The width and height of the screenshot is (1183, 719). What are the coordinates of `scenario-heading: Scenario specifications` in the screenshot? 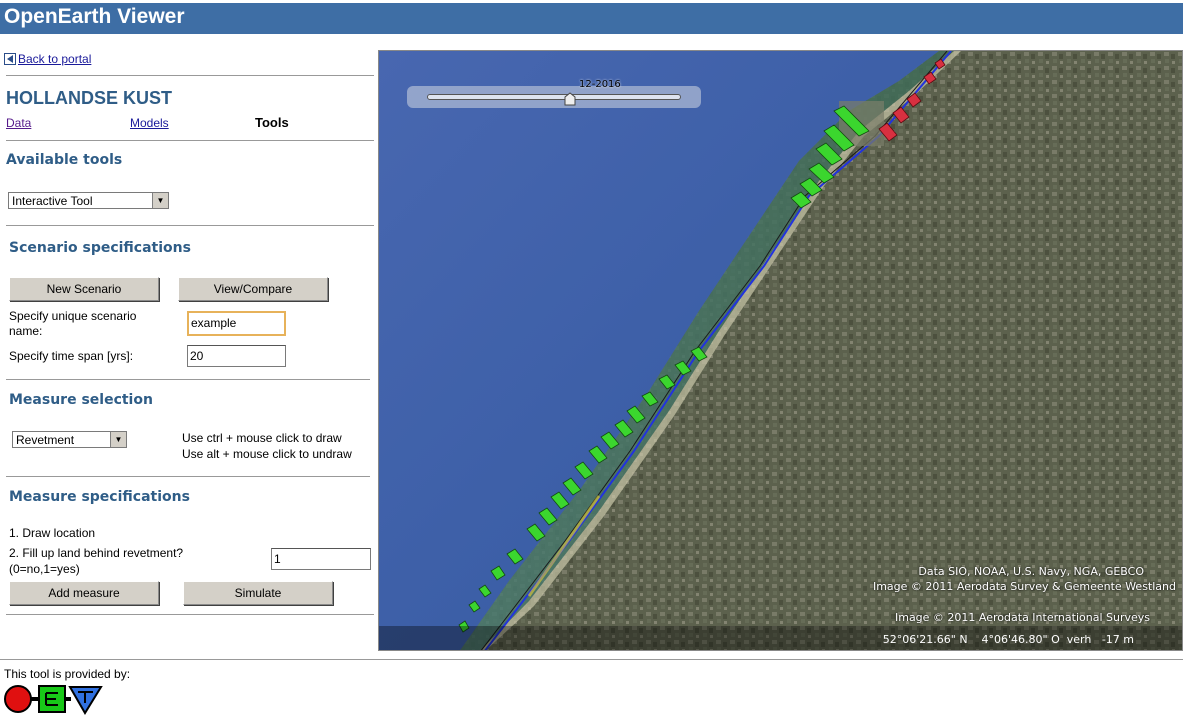 It's located at (100, 248).